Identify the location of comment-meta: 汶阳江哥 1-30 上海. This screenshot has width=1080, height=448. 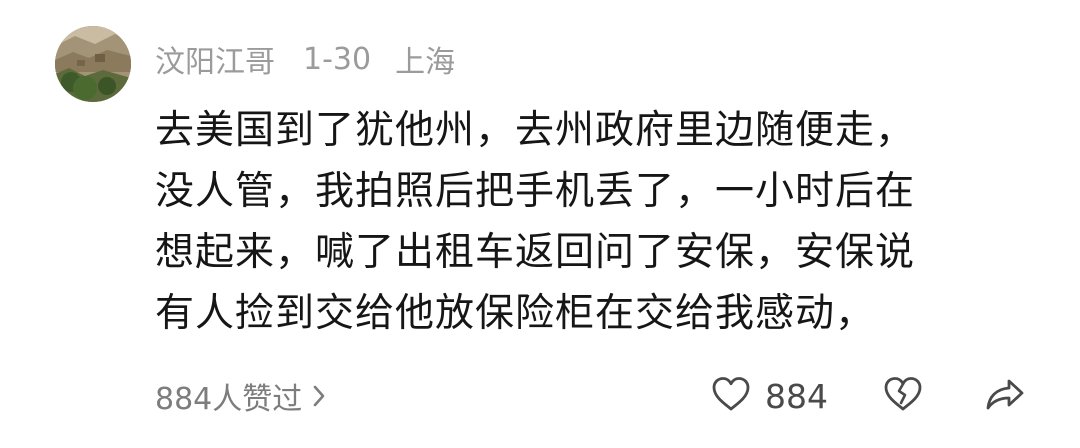
(305, 59).